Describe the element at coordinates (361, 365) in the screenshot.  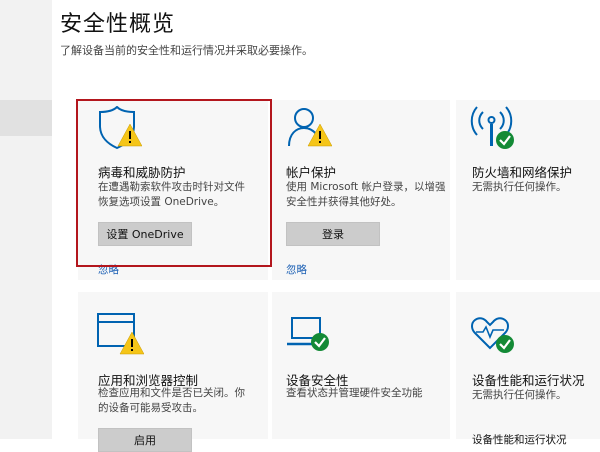
I see `card-device-security: 设备安全性 查看状态并管理硬件安全功能` at that location.